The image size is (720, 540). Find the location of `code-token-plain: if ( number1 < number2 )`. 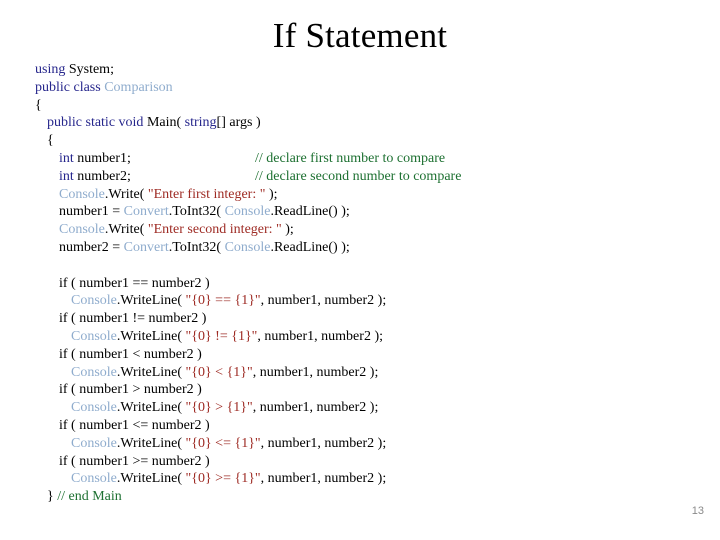

code-token-plain: if ( number1 < number2 ) is located at coordinates (130, 354).